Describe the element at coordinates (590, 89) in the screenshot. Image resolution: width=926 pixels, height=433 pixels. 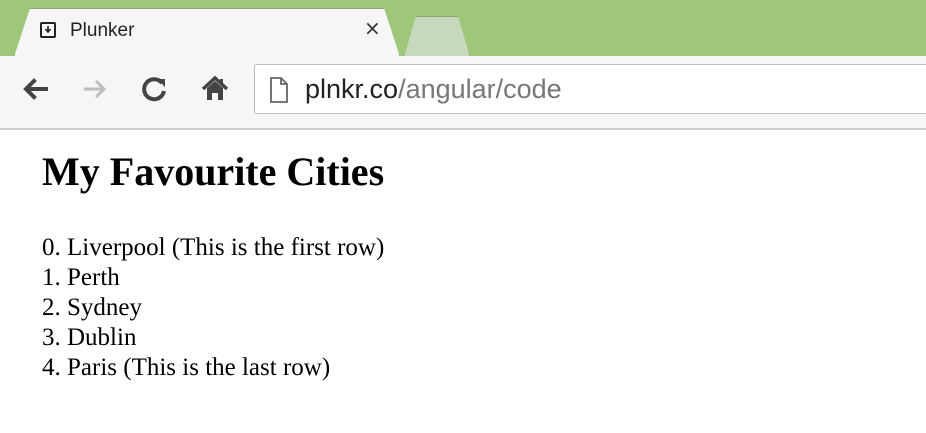
I see `address-bar: plnkr.co/angular/code` at that location.